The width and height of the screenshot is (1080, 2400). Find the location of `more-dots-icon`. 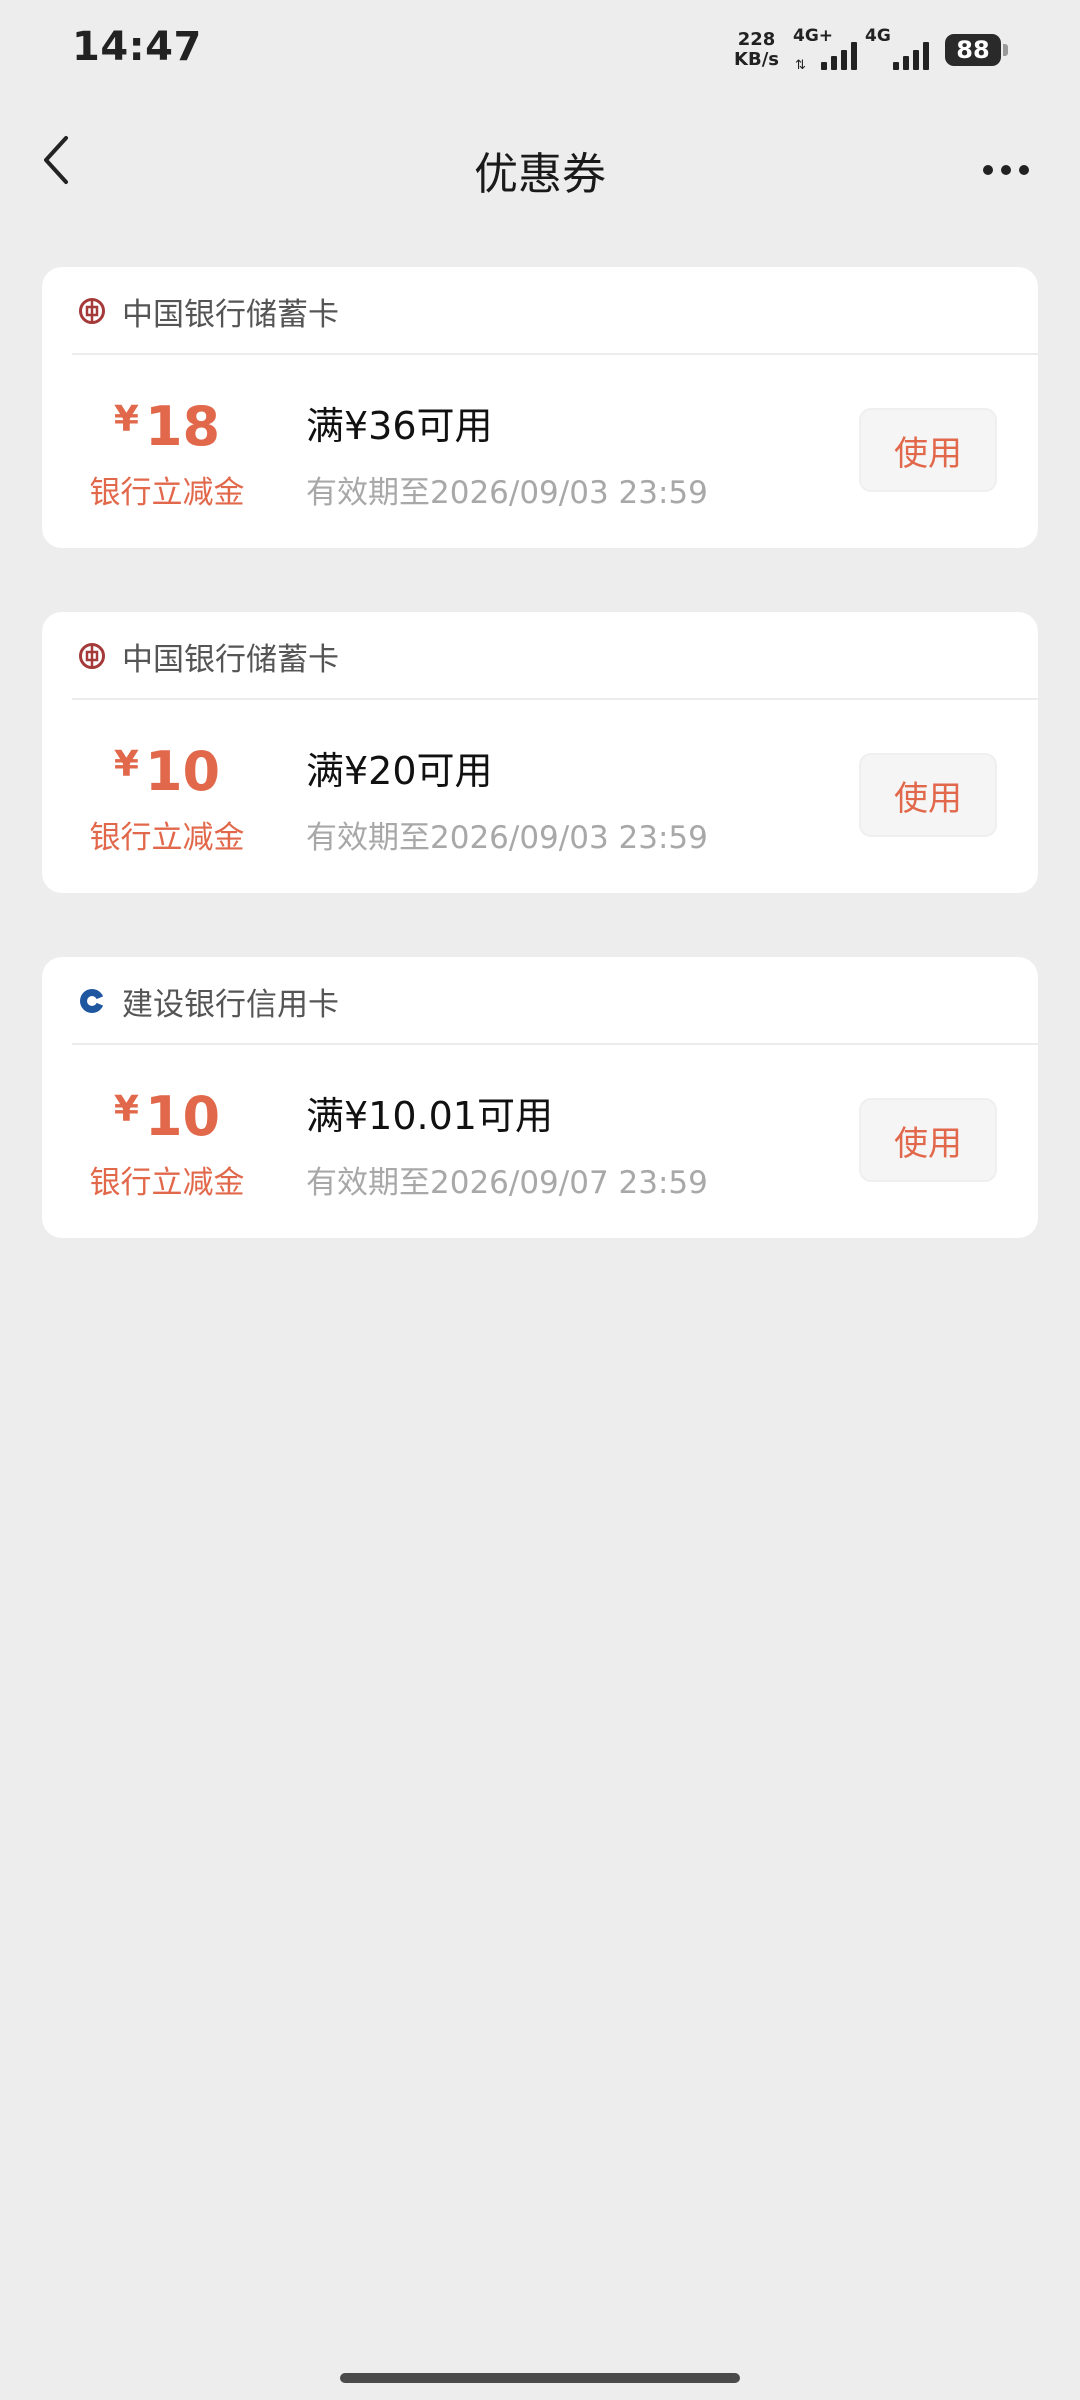

more-dots-icon is located at coordinates (1006, 170).